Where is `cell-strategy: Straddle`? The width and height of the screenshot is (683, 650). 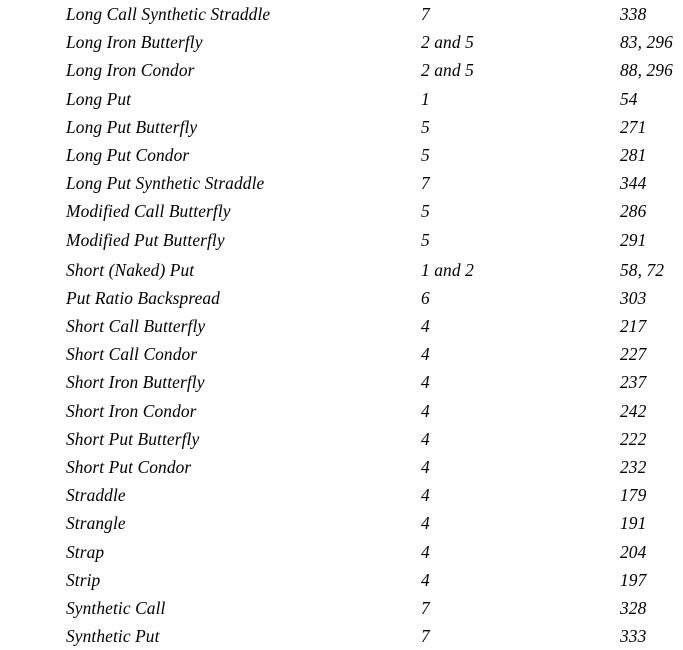 cell-strategy: Straddle is located at coordinates (96, 495).